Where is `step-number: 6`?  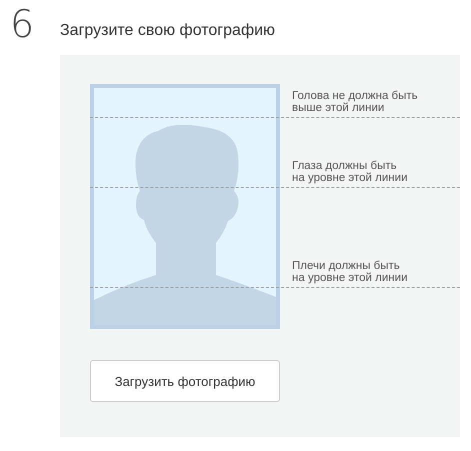 step-number: 6 is located at coordinates (23, 24).